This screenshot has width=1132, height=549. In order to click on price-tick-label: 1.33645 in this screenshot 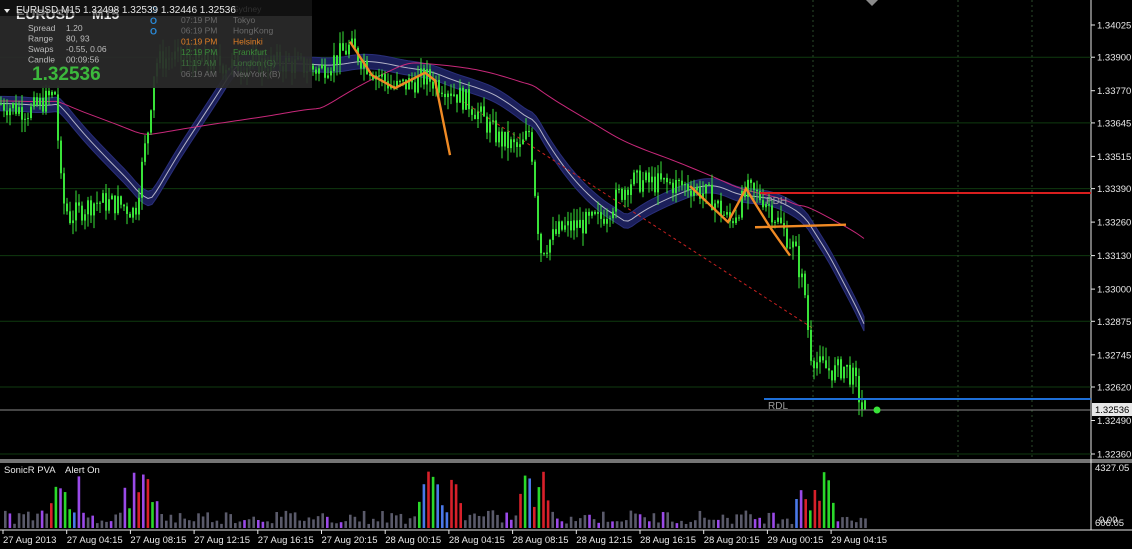, I will do `click(1114, 123)`.